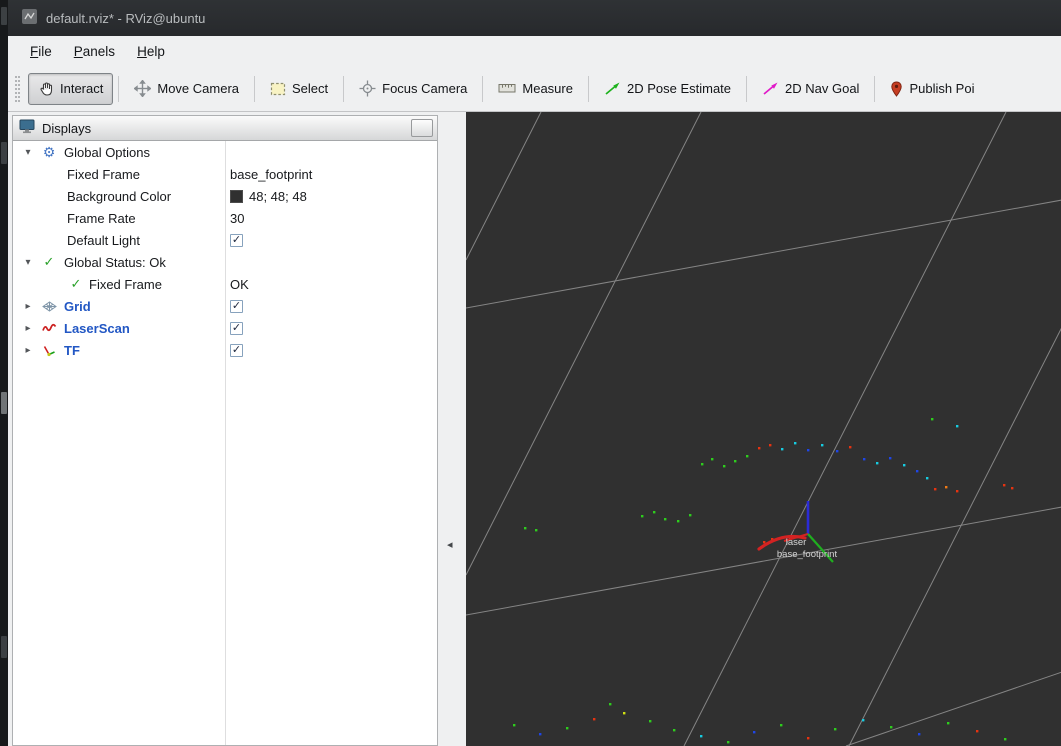 The width and height of the screenshot is (1061, 746). Describe the element at coordinates (115, 262) in the screenshot. I see `property-name: Global Status: Ok` at that location.